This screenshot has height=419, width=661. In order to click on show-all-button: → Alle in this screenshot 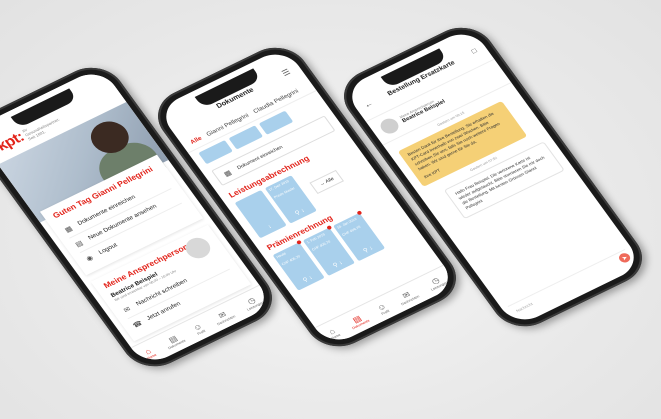, I will do `click(327, 182)`.